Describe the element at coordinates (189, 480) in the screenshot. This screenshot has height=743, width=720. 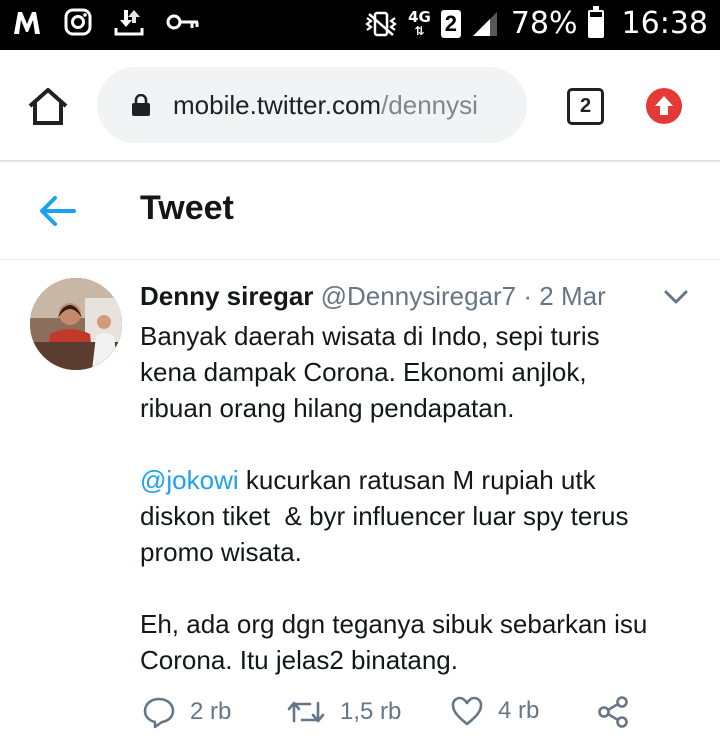
I see `mention-link: @jokowi` at that location.